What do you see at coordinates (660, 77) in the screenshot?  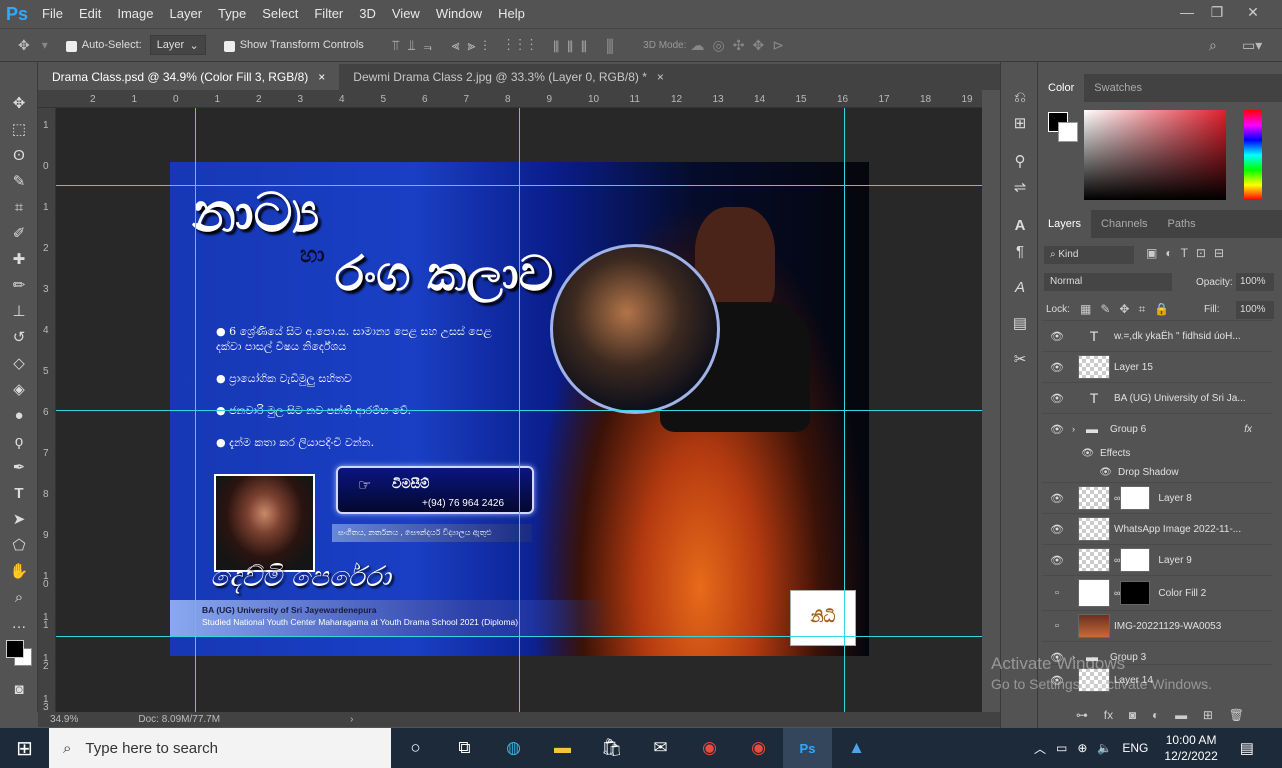 I see `tab-close-icon: ×` at bounding box center [660, 77].